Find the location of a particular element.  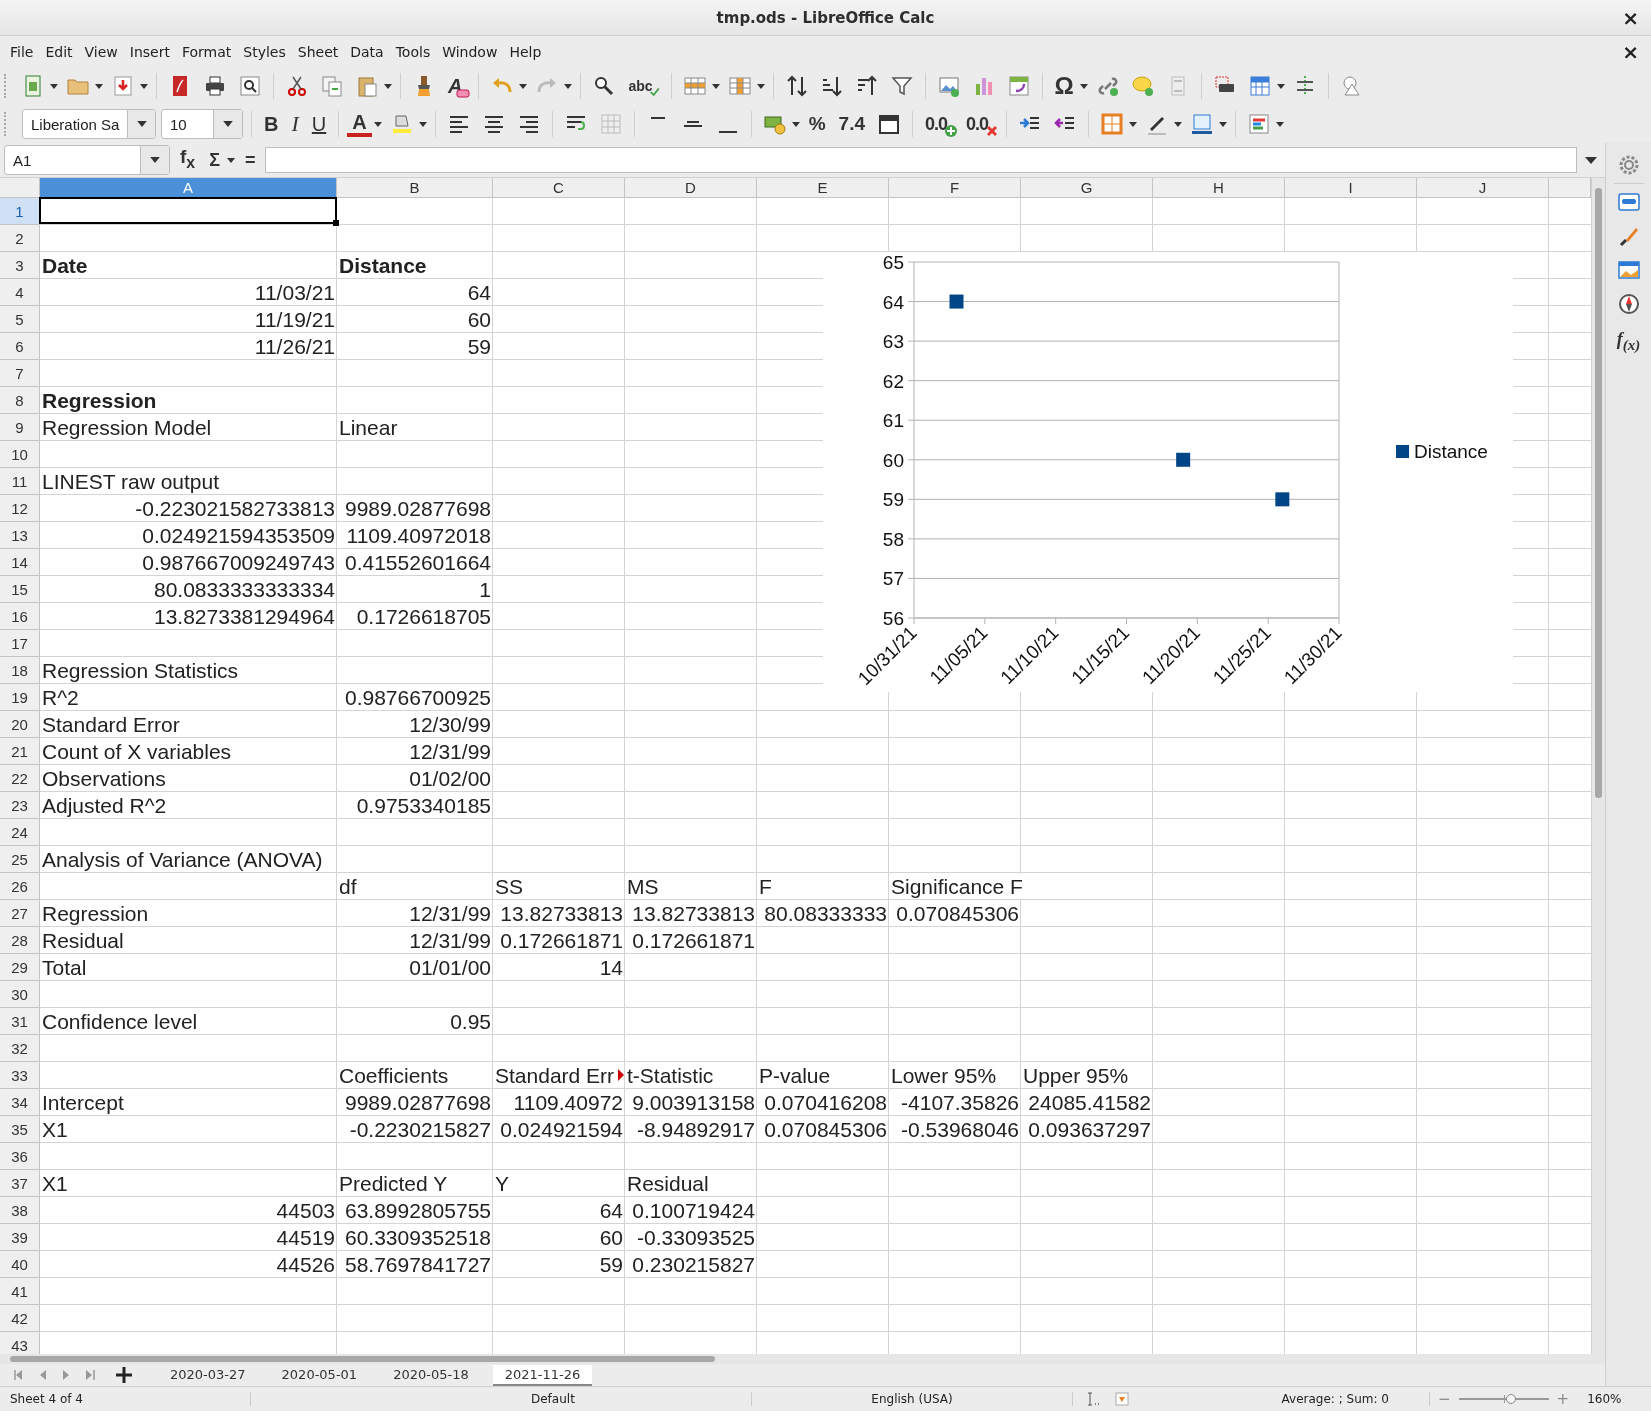

functions-button: f$_{(x)}$ is located at coordinates (1628, 342).